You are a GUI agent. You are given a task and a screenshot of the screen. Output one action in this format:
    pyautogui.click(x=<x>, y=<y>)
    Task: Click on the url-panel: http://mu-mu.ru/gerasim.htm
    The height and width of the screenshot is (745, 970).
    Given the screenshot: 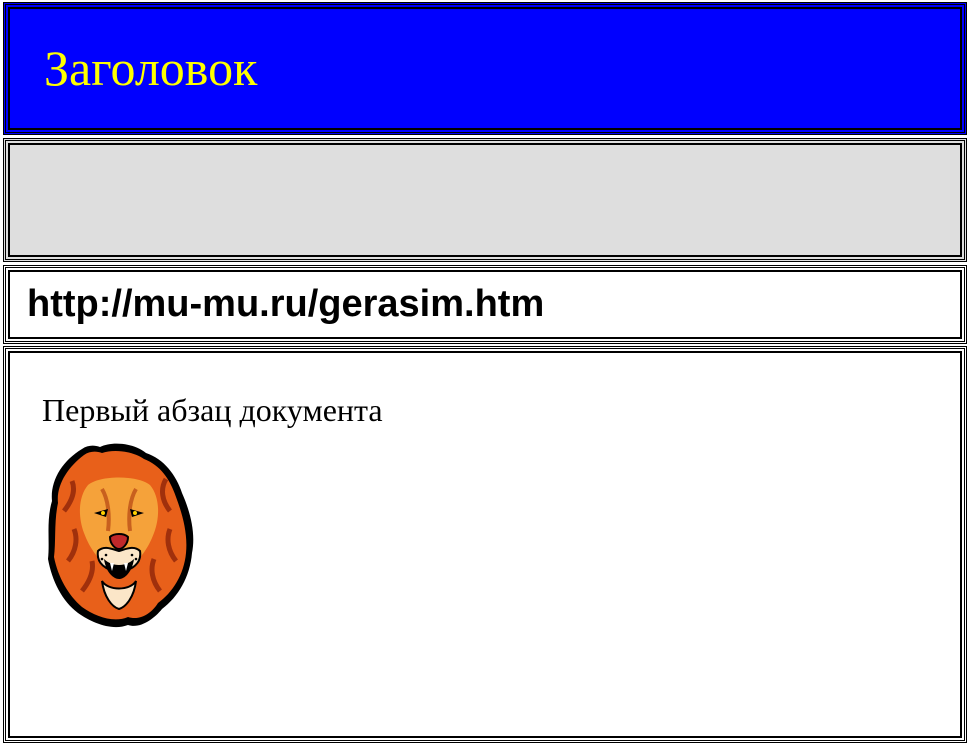 What is the action you would take?
    pyautogui.click(x=485, y=304)
    